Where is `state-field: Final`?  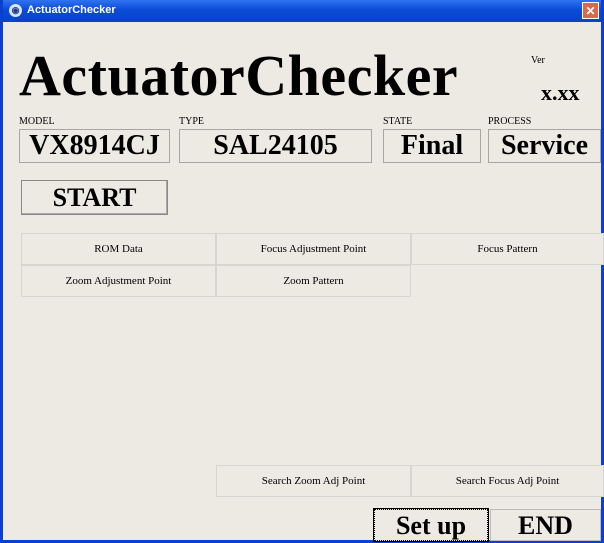 state-field: Final is located at coordinates (432, 146).